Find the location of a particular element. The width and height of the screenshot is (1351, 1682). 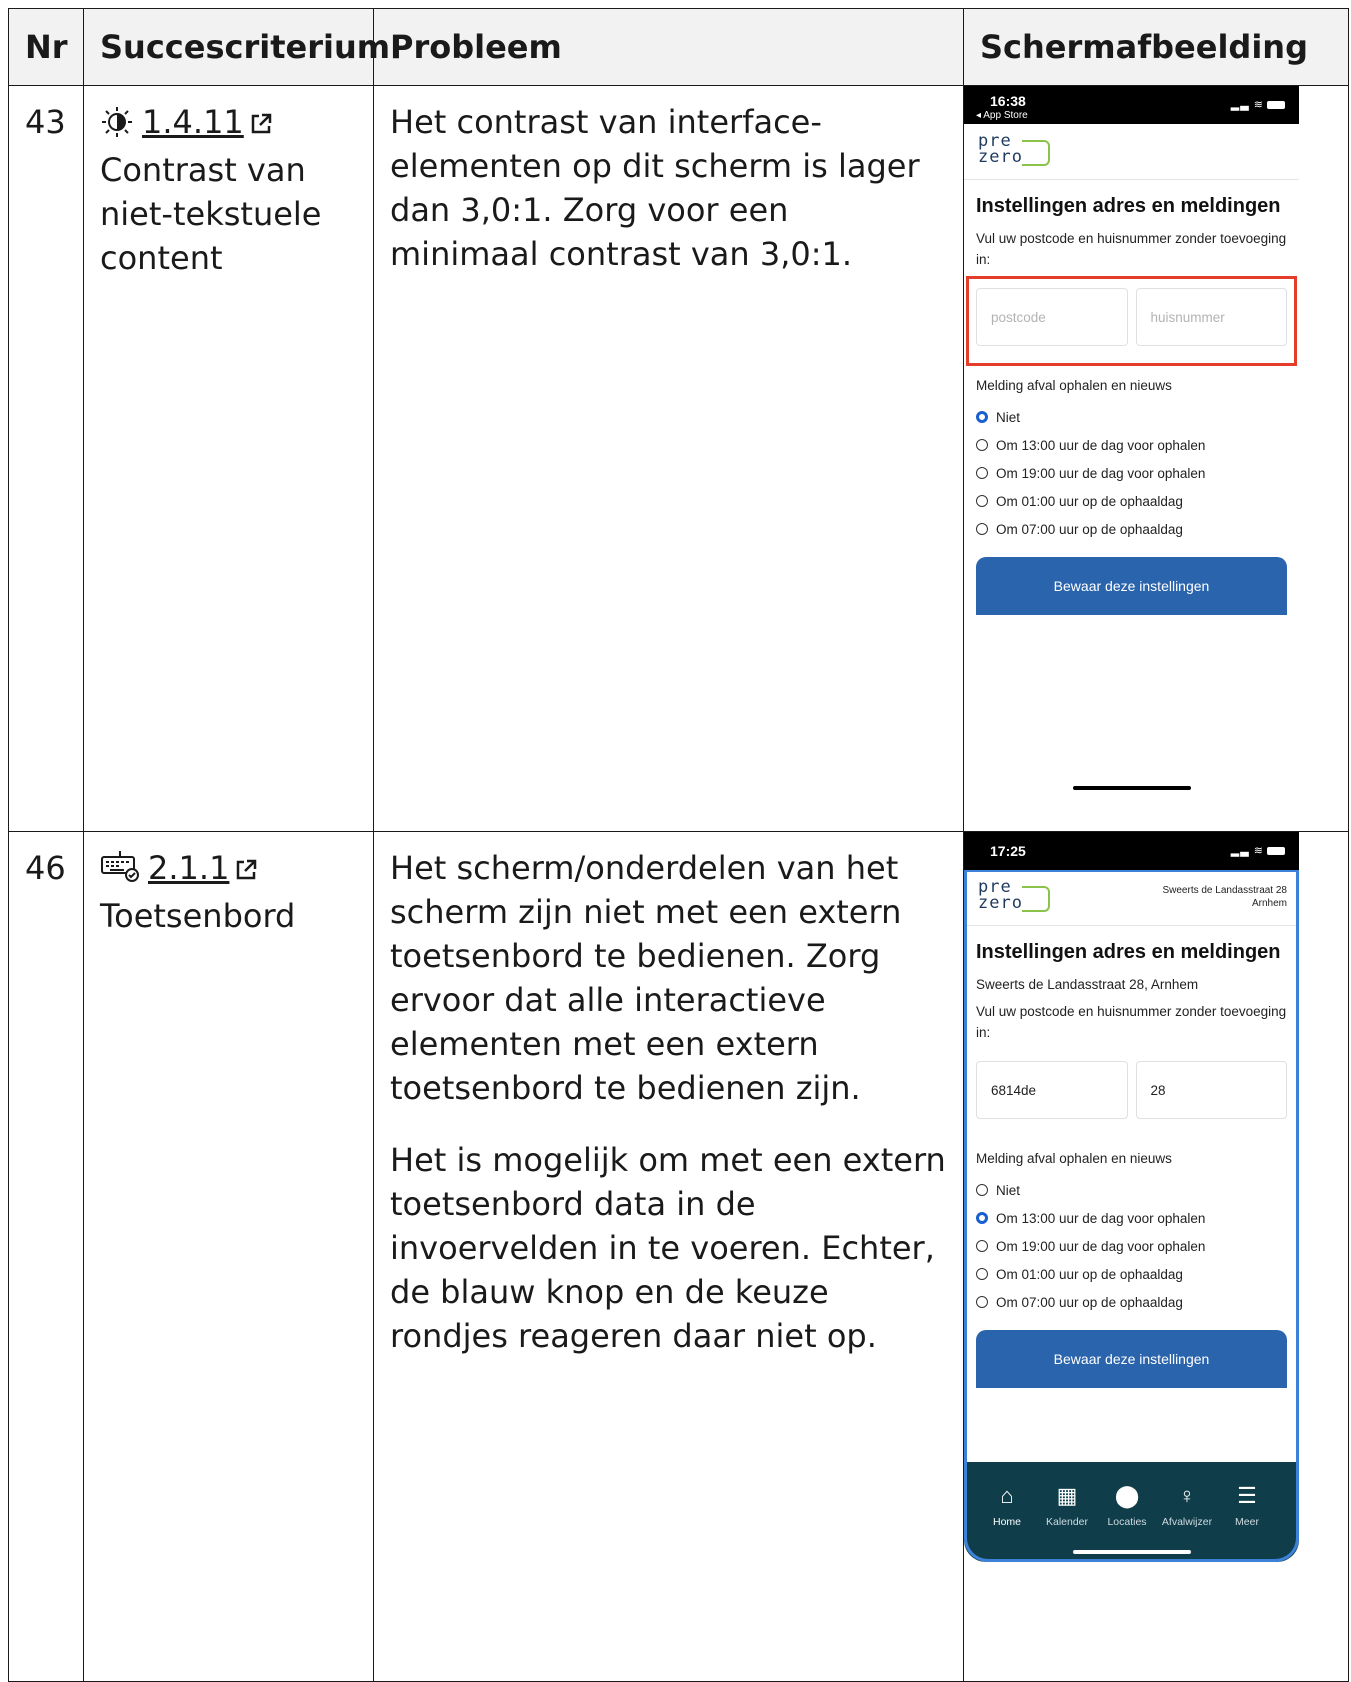

status-bar: 16:38 ◂ App Store ▂▃ ≋ is located at coordinates (1131, 105).